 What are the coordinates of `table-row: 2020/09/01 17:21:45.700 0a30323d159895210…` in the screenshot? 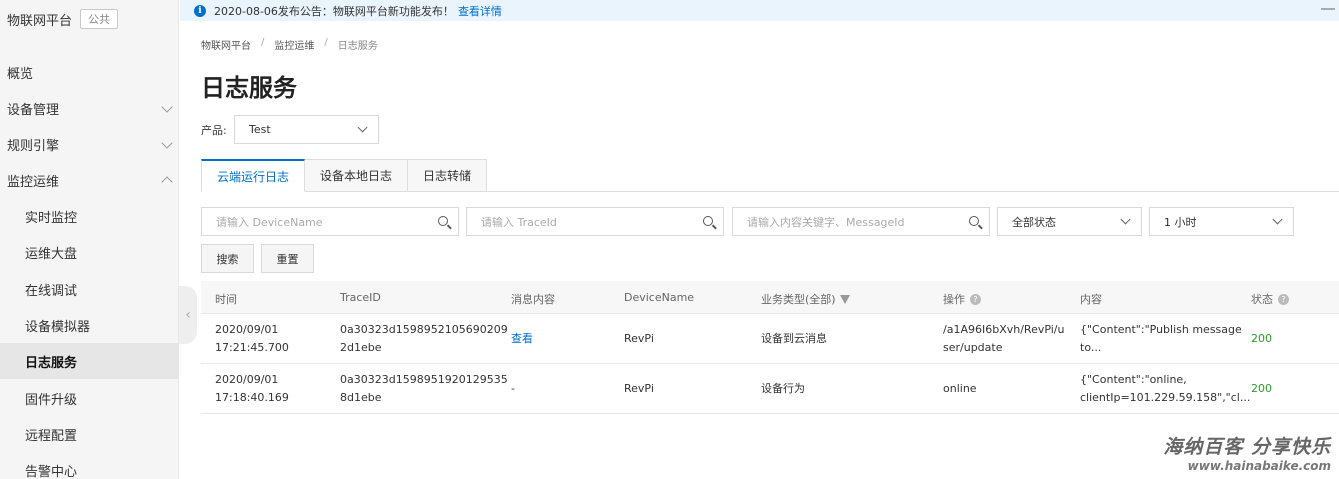 It's located at (770, 339).